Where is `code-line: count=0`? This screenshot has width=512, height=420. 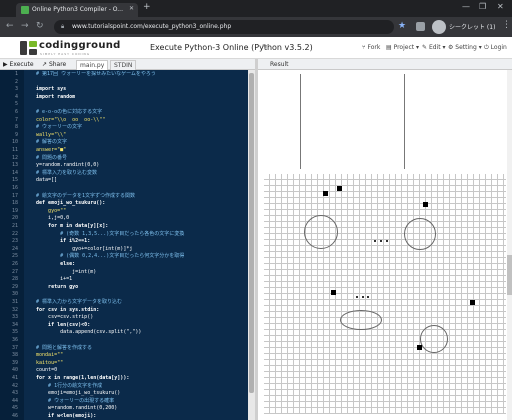
code-line: count=0 is located at coordinates (44, 370).